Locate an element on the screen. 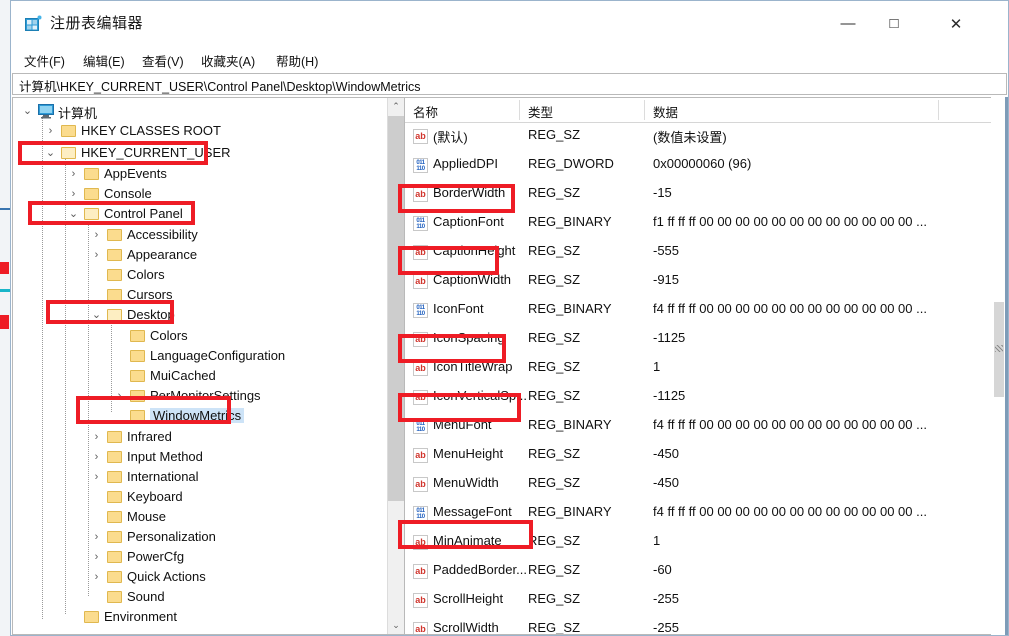 Image resolution: width=1009 pixels, height=636 pixels. registry-value-row: 011 110 AppliedDPI REG_DWORD 0x00000060 (96) is located at coordinates (705, 166).